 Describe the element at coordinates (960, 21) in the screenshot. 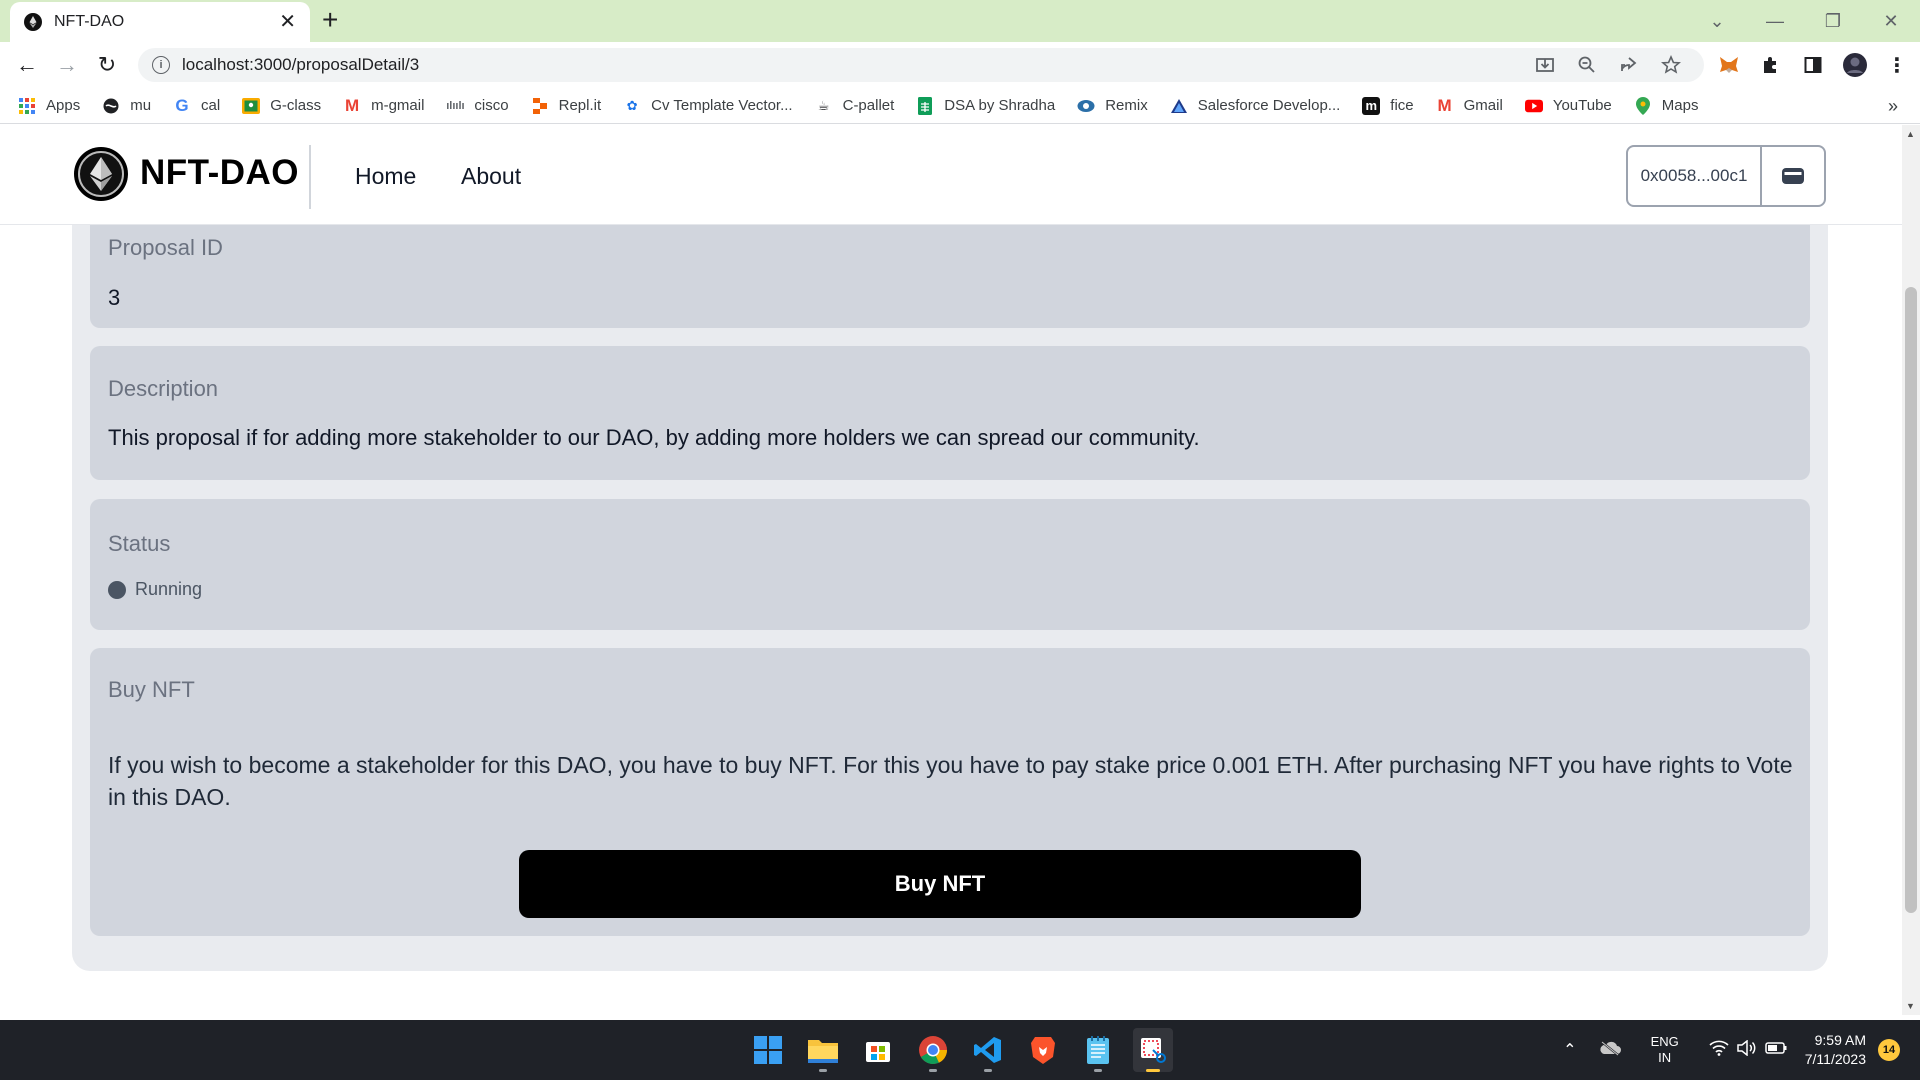

I see `browser-titlebar: NFT-DAO ✕ + ⌄ — ❐ ✕` at that location.